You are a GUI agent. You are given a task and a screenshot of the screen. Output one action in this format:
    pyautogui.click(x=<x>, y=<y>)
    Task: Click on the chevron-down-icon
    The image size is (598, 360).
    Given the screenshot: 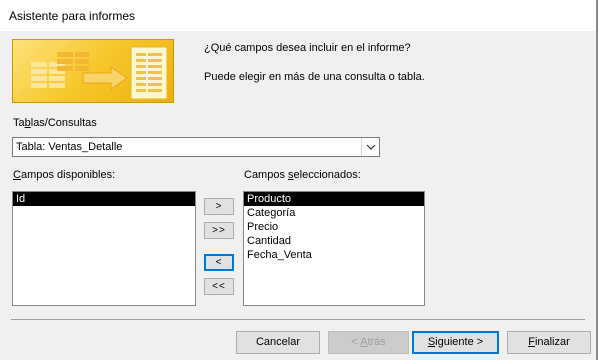 What is the action you would take?
    pyautogui.click(x=370, y=147)
    